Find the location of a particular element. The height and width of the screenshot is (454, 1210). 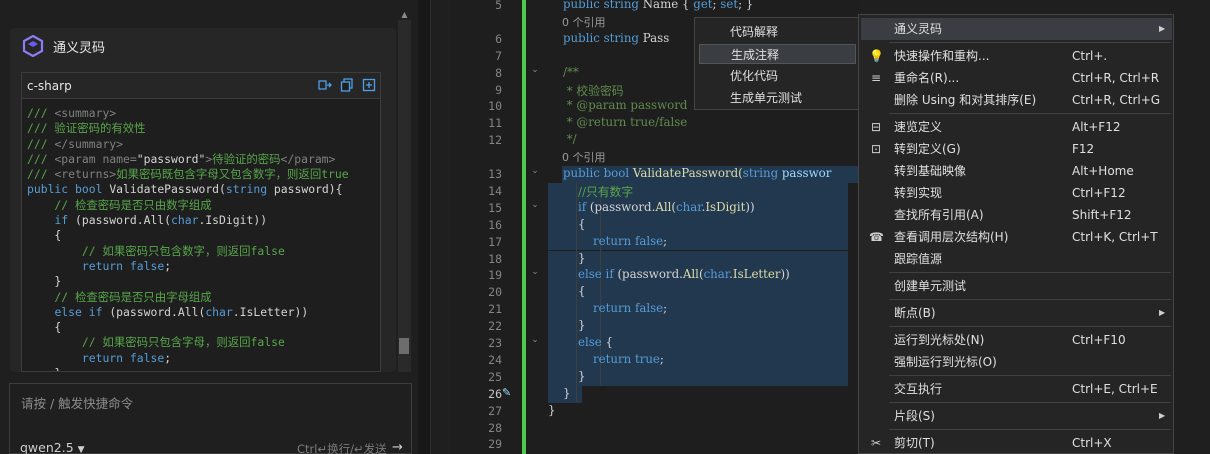

context-menu-item: 创建单元测试 is located at coordinates (1016, 286).